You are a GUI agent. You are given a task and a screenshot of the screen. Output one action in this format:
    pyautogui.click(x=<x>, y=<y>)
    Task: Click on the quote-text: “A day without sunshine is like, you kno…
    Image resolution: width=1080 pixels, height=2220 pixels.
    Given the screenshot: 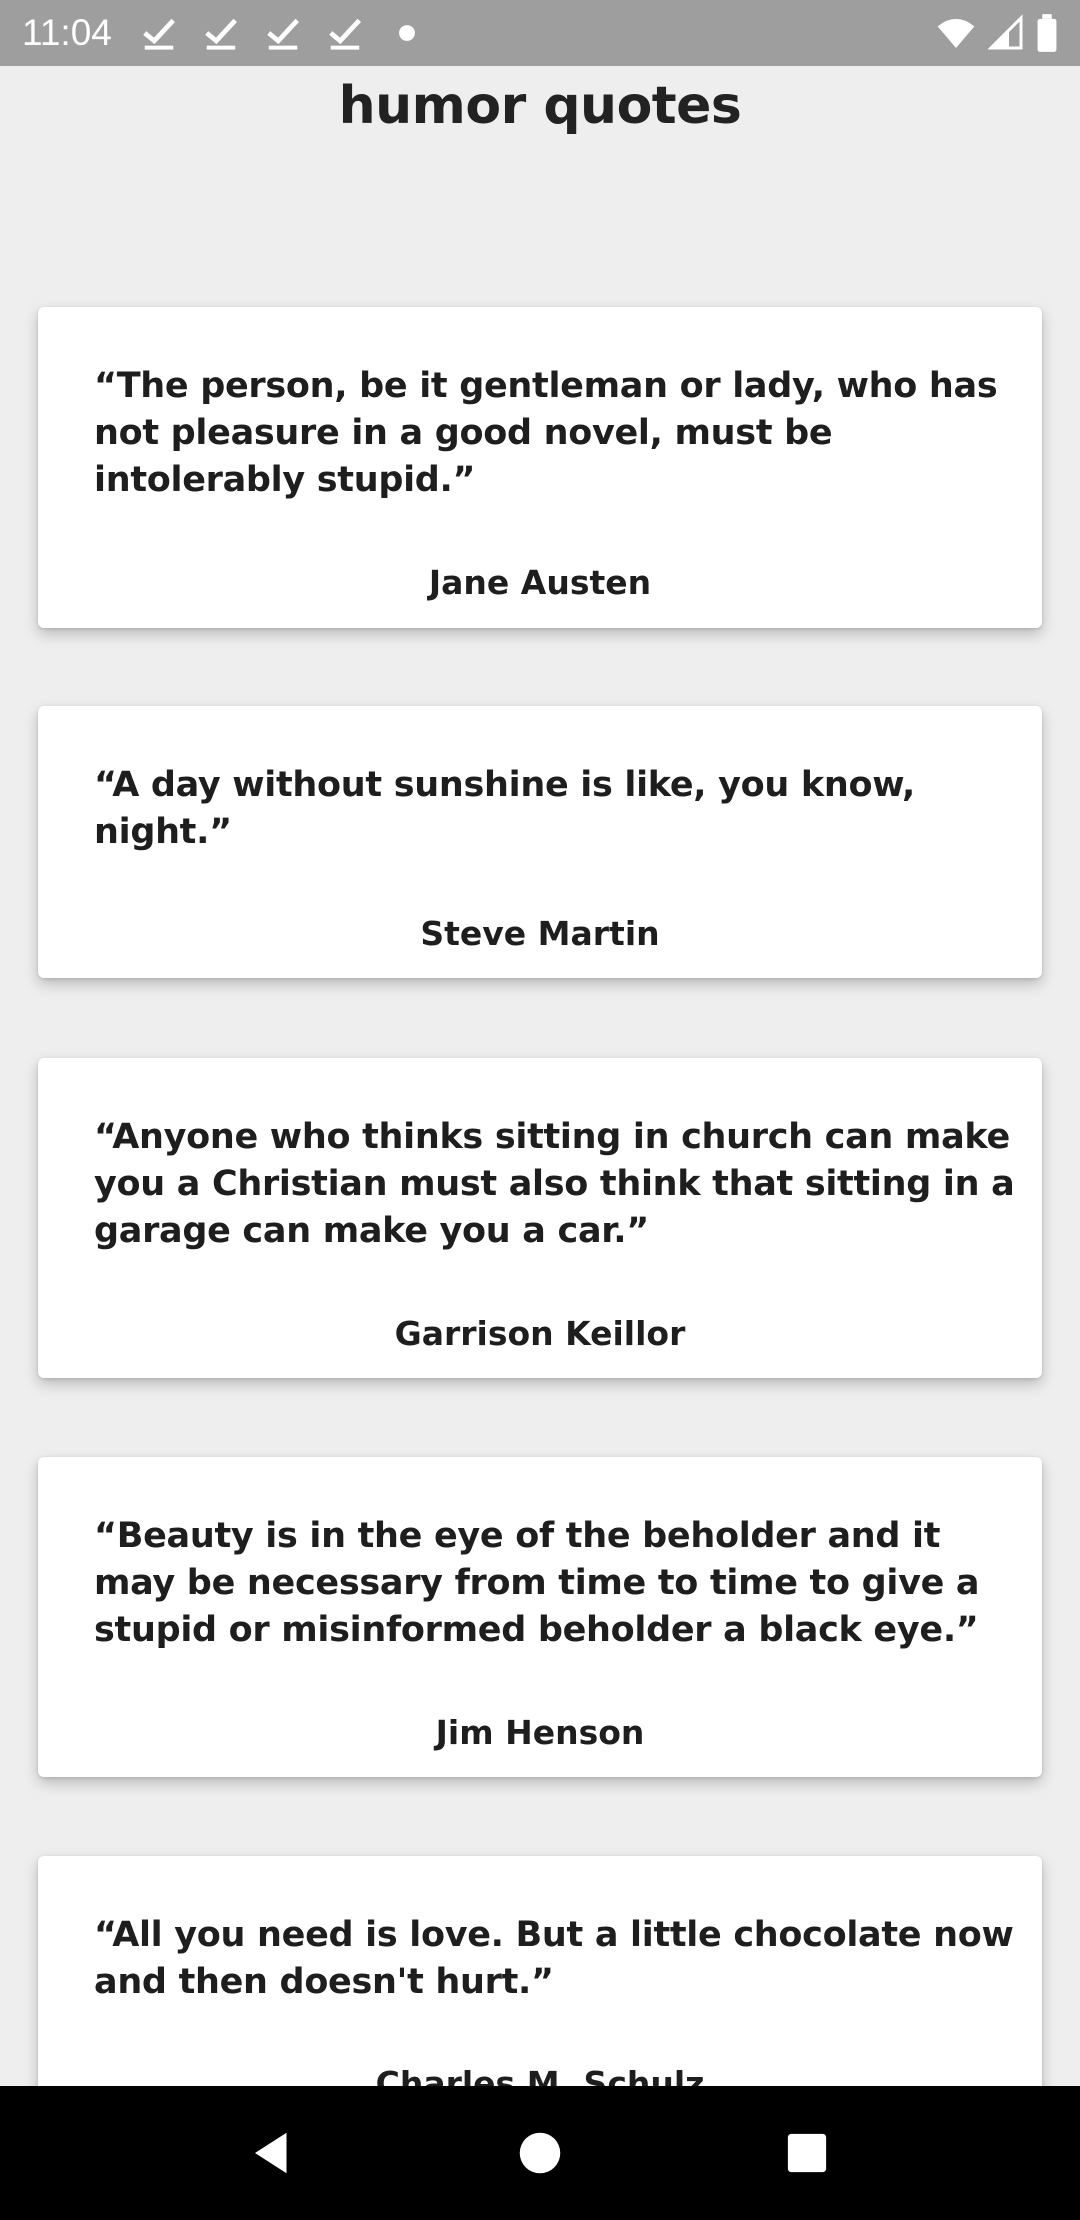 What is the action you would take?
    pyautogui.click(x=505, y=808)
    